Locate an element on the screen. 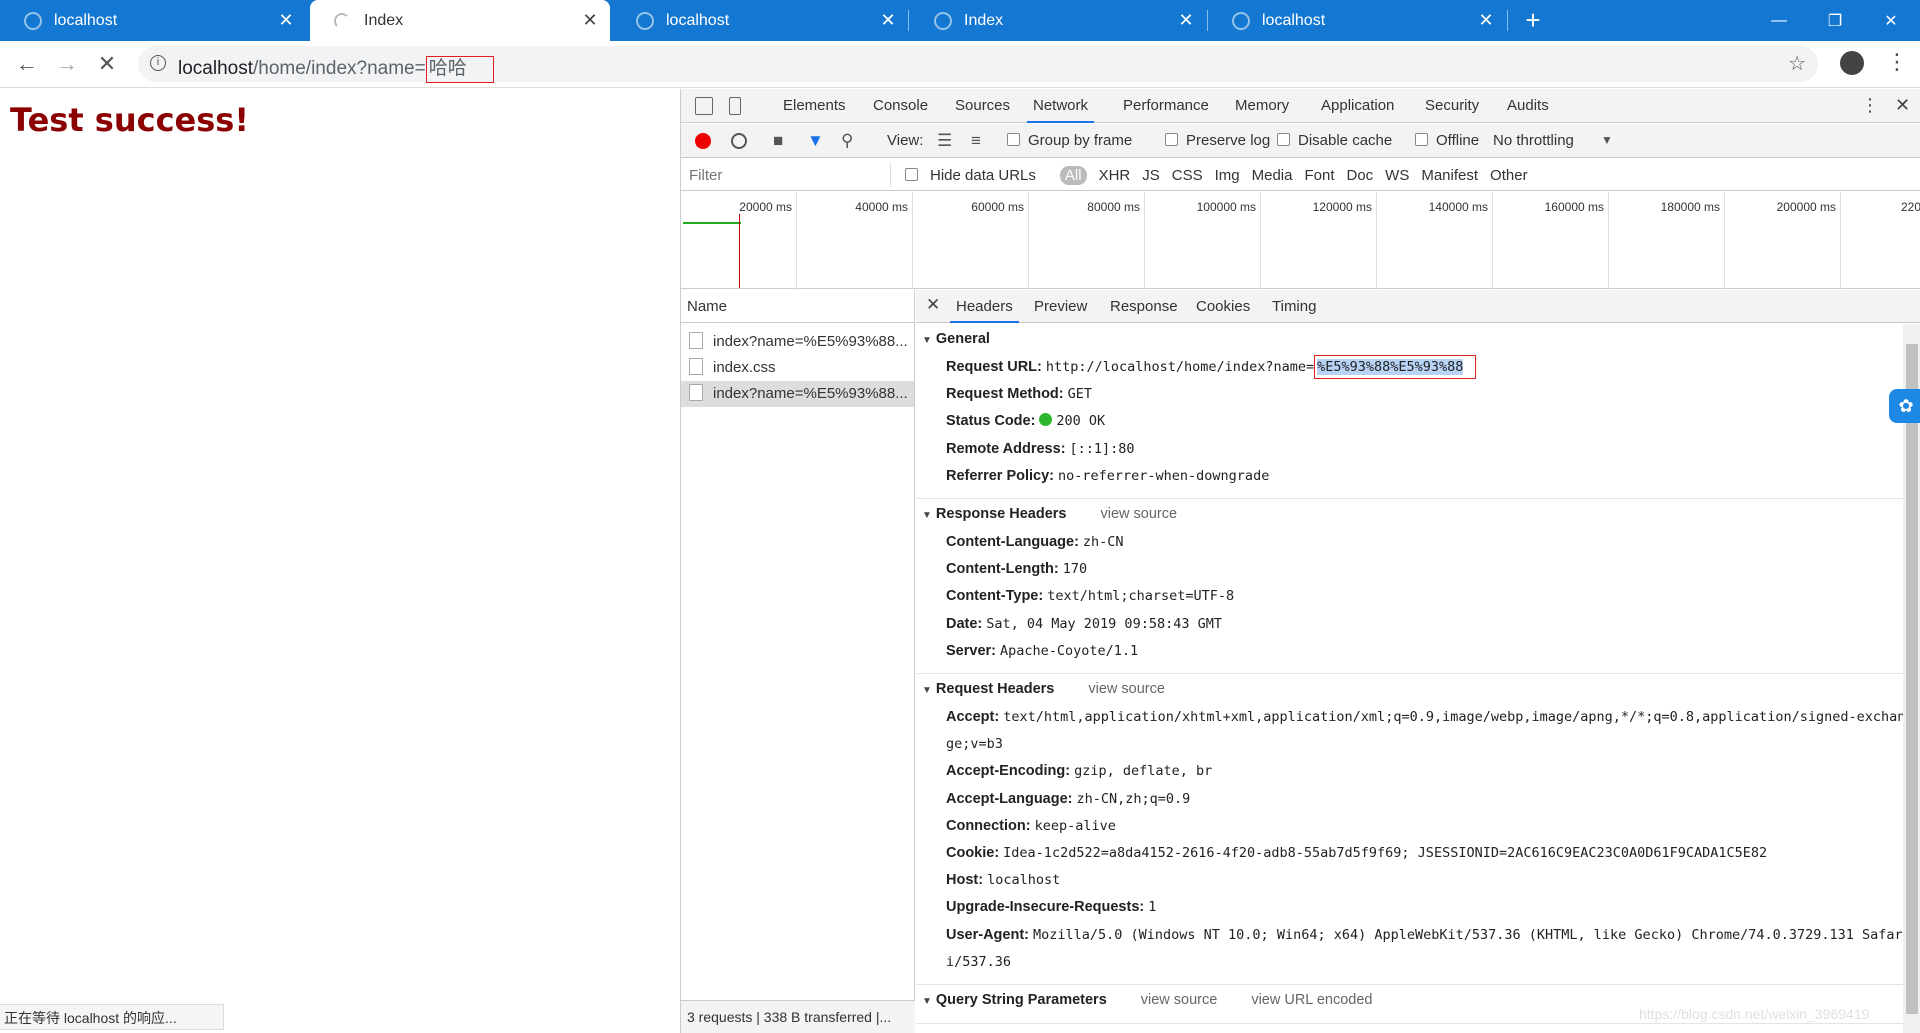 The height and width of the screenshot is (1033, 1920). stop-loading-button: ✕ is located at coordinates (107, 64).